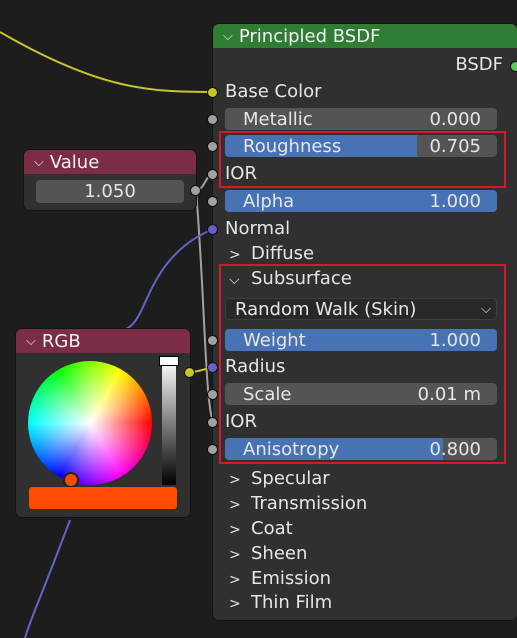  I want to click on rgb-node-header: ⌵ RGB, so click(103, 341).